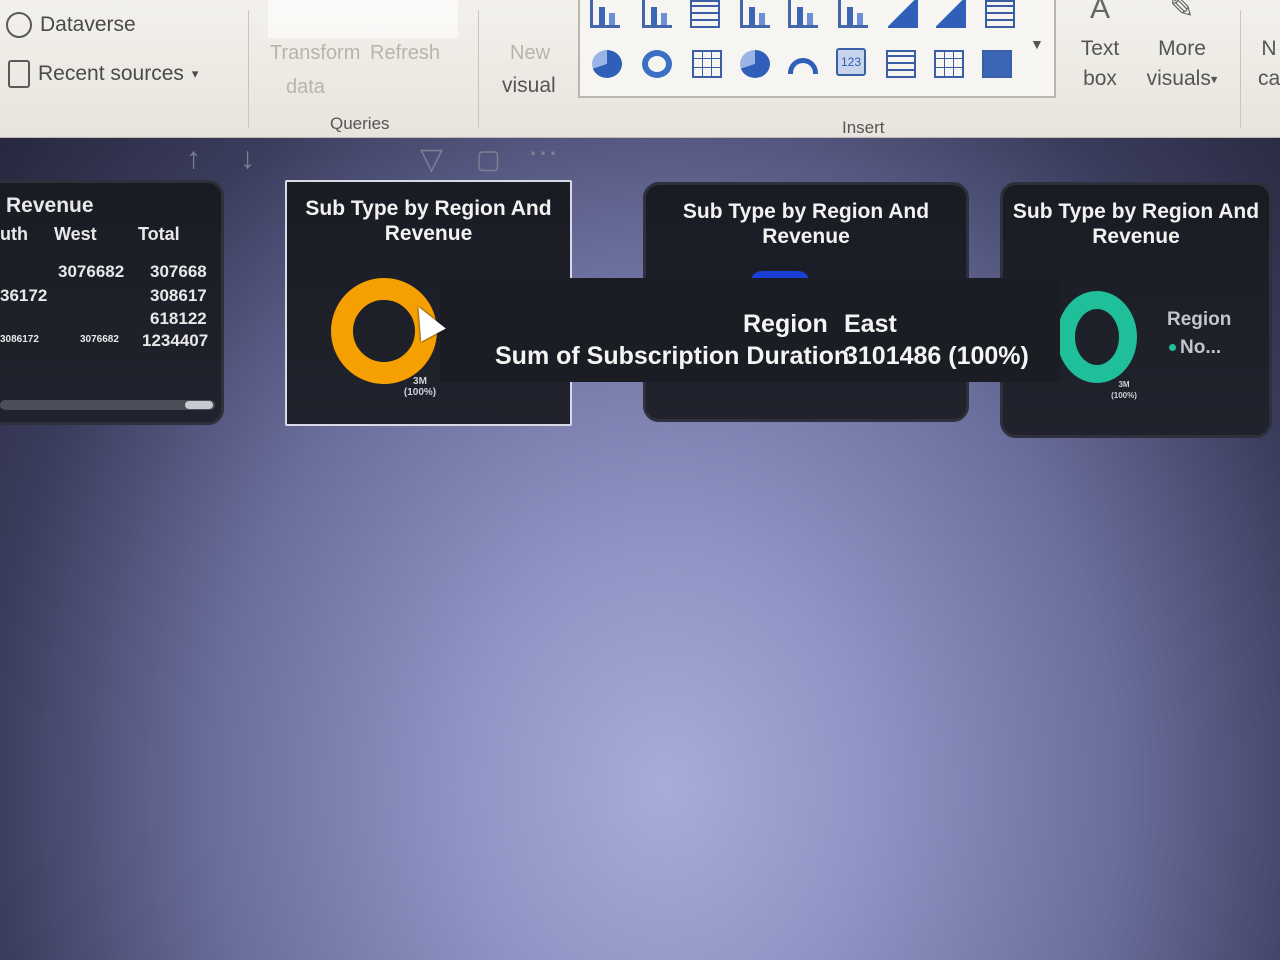 The width and height of the screenshot is (1280, 960). I want to click on matrix-cell: 307668, so click(178, 271).